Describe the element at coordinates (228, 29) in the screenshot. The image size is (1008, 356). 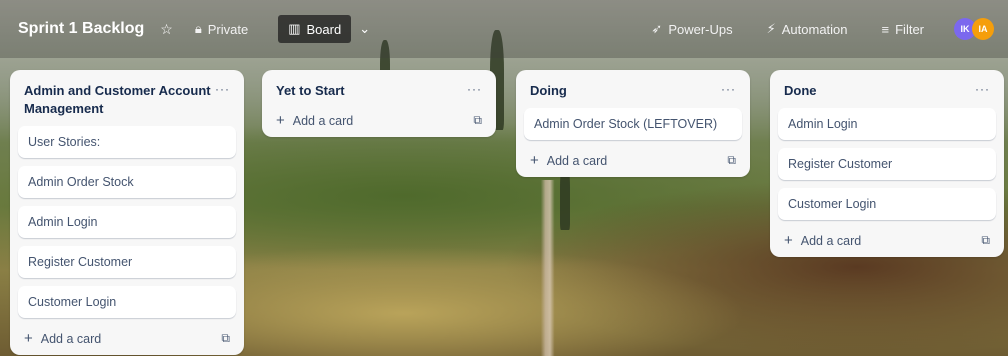
I see `visibility-label: Private` at that location.